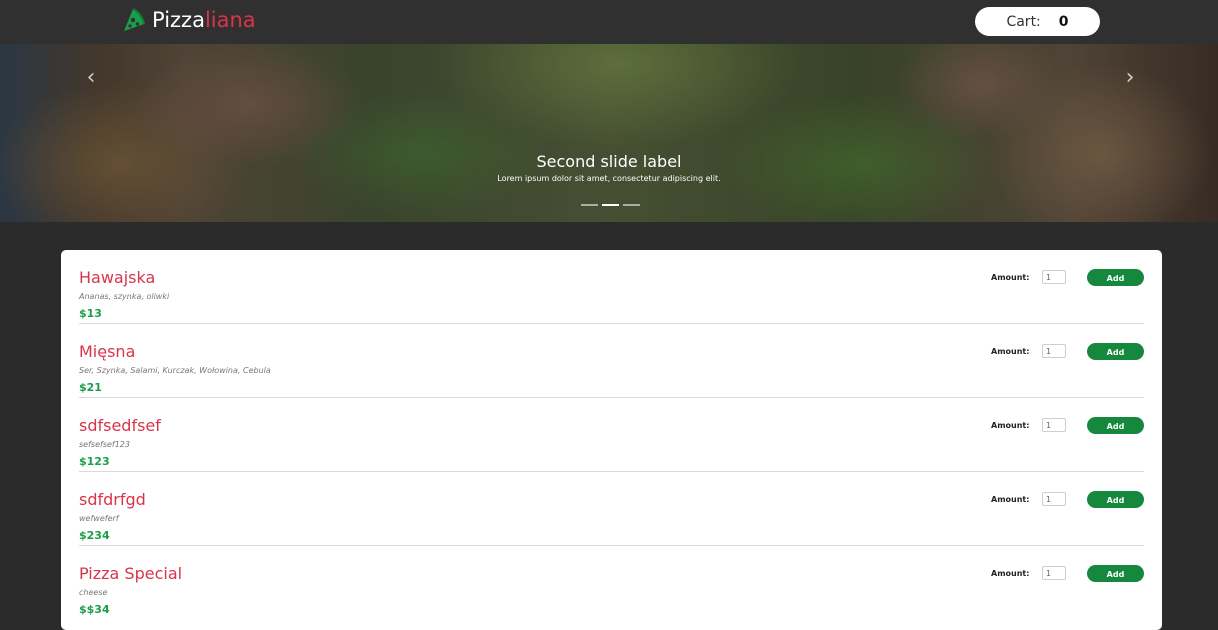  What do you see at coordinates (93, 592) in the screenshot?
I see `item-description: cheese` at bounding box center [93, 592].